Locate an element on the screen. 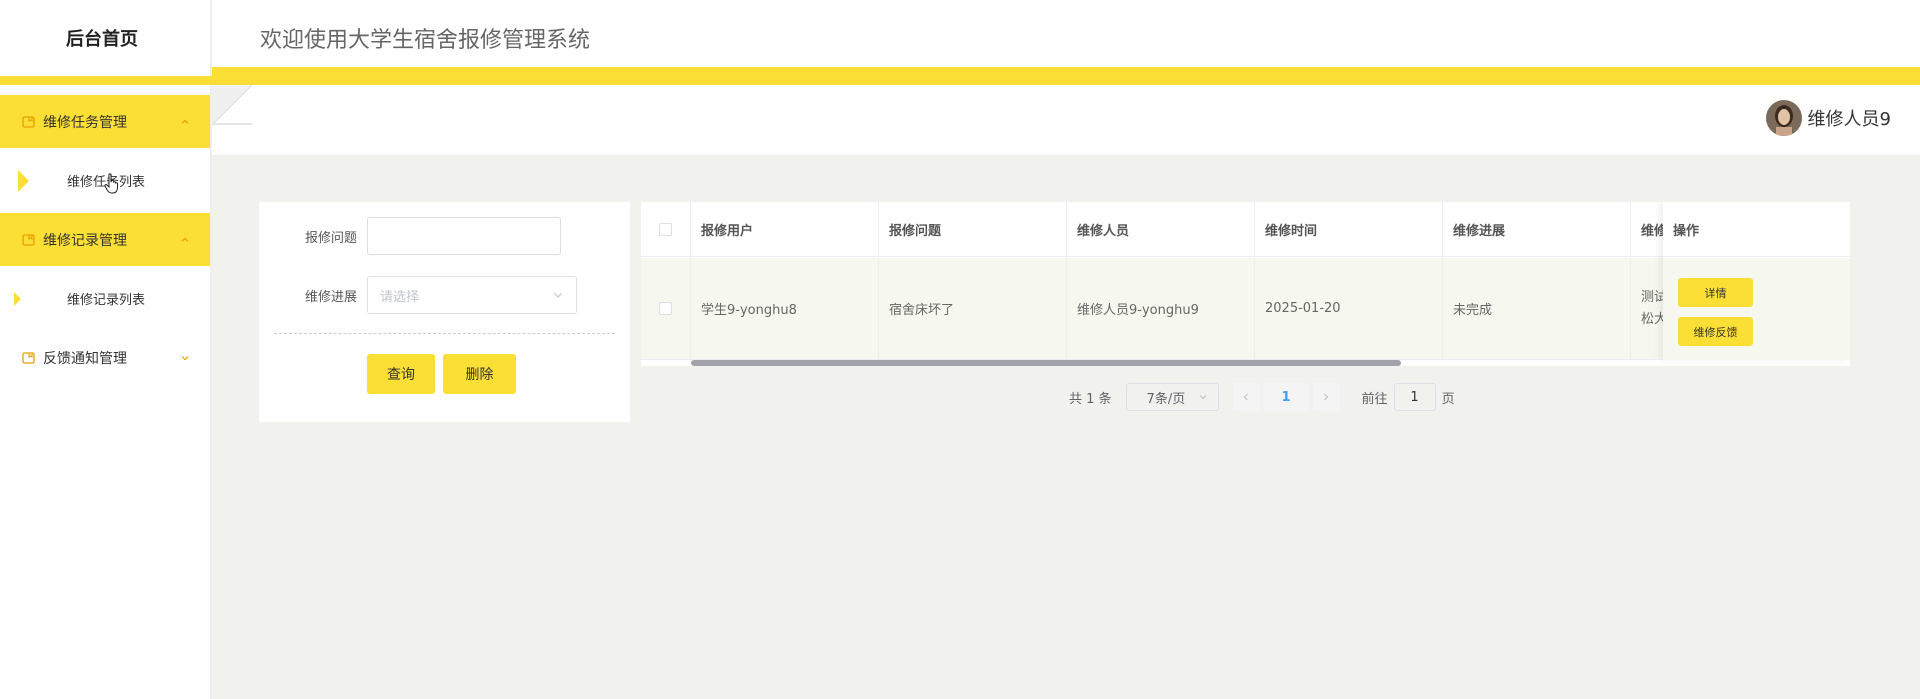 The width and height of the screenshot is (1920, 699). cell-issue: 宿舍床坏了 is located at coordinates (973, 308).